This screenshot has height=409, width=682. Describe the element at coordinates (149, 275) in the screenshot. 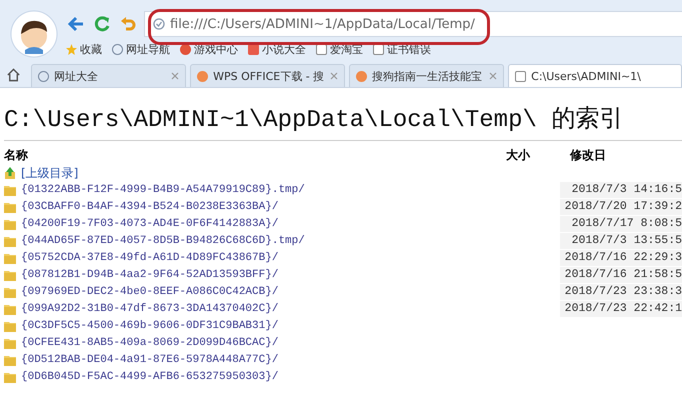

I see `file-link: {087812B1-D94B-4aa2-9F64-52AD13593BFF}/` at that location.